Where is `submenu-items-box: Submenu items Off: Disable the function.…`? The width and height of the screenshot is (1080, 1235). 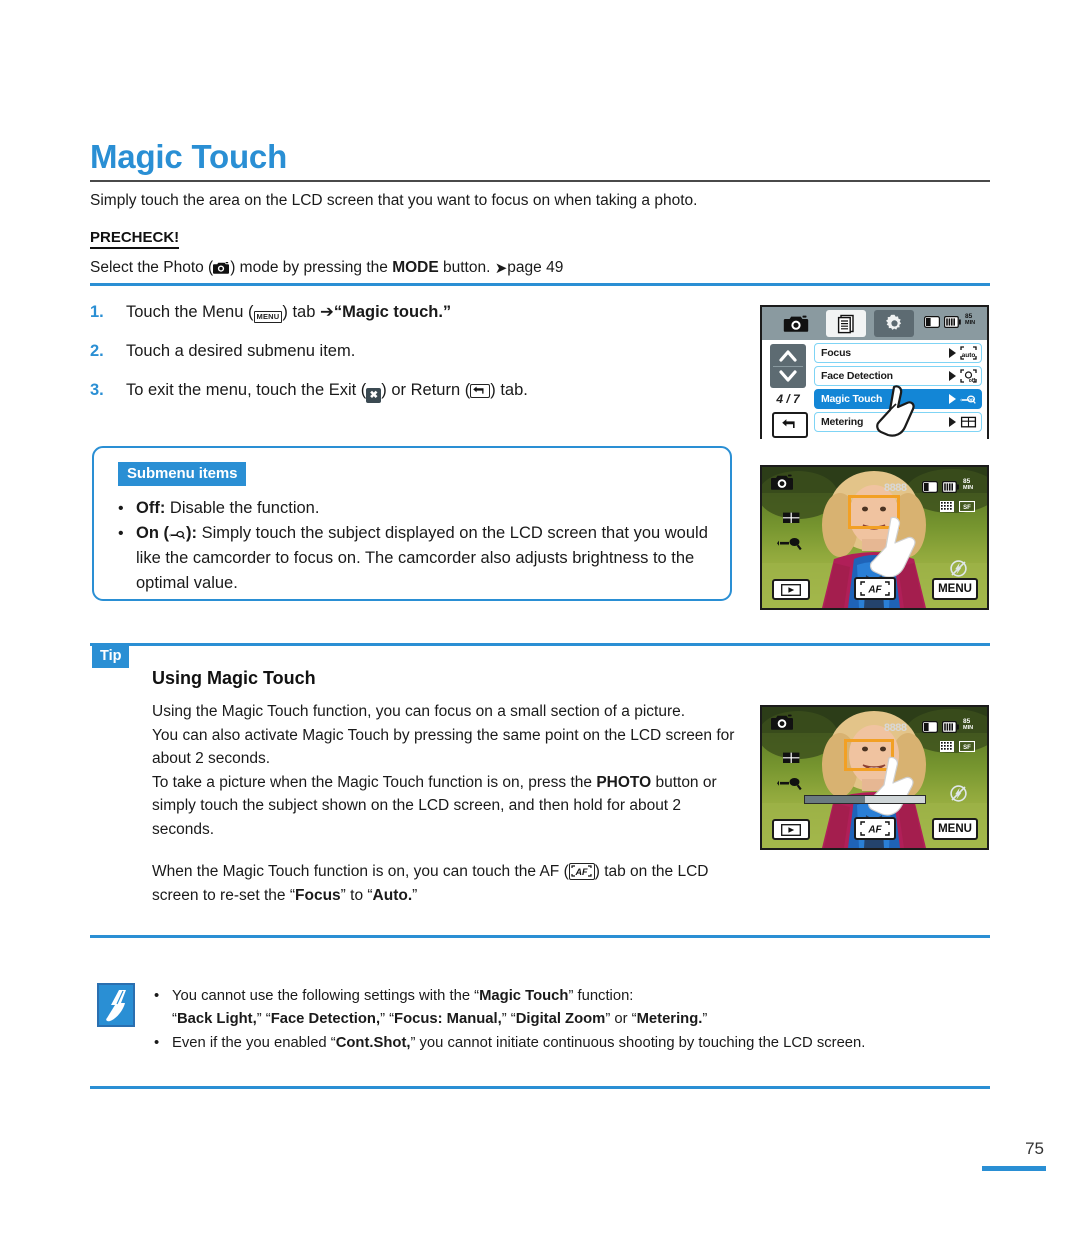 submenu-items-box: Submenu items Off: Disable the function.… is located at coordinates (412, 523).